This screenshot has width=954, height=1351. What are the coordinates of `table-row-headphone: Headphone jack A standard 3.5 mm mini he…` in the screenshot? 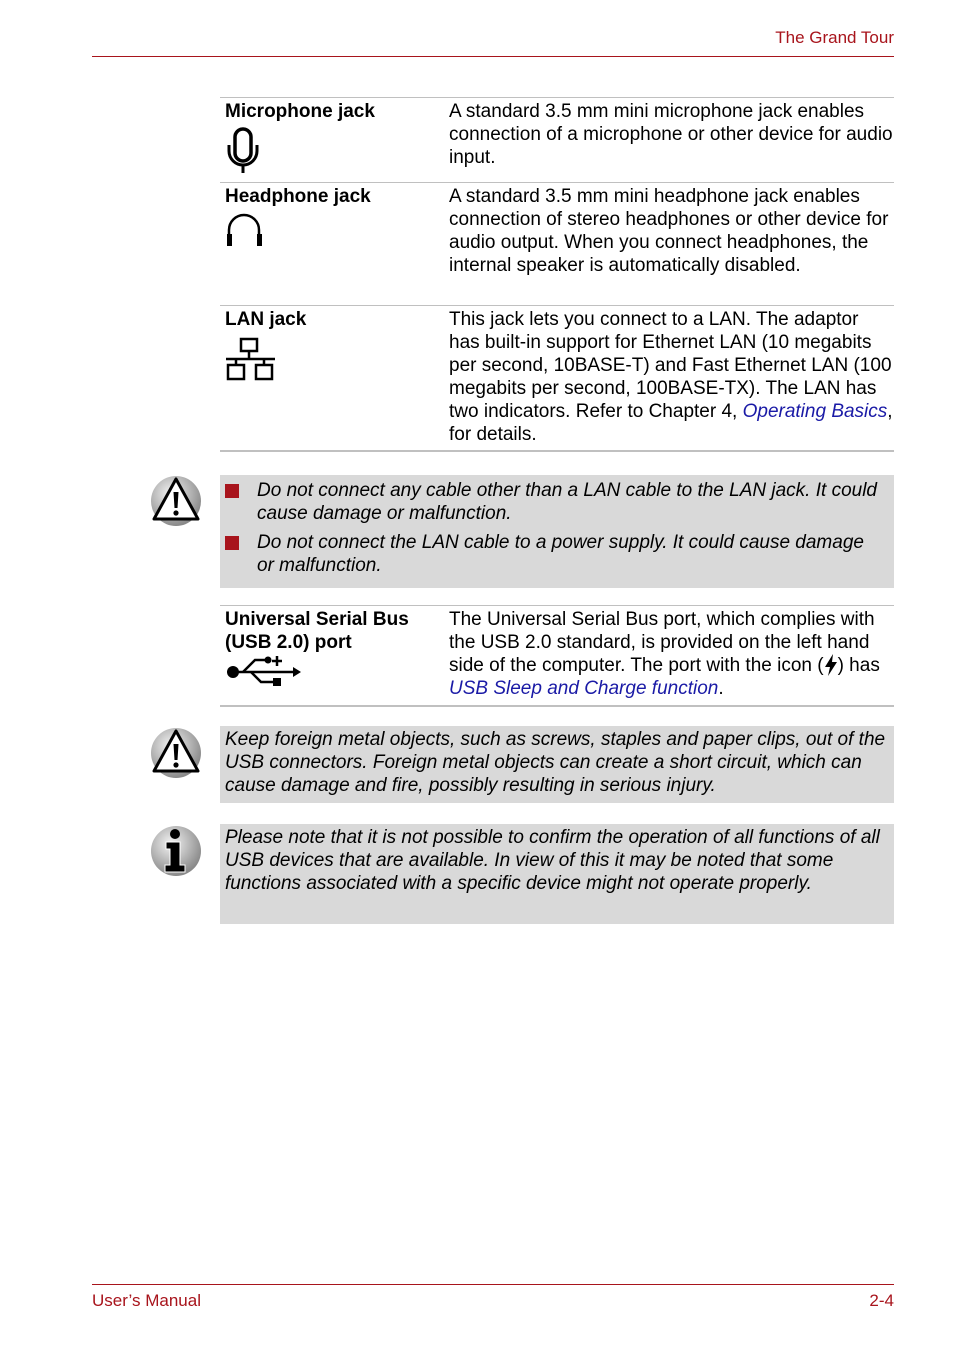 It's located at (557, 243).